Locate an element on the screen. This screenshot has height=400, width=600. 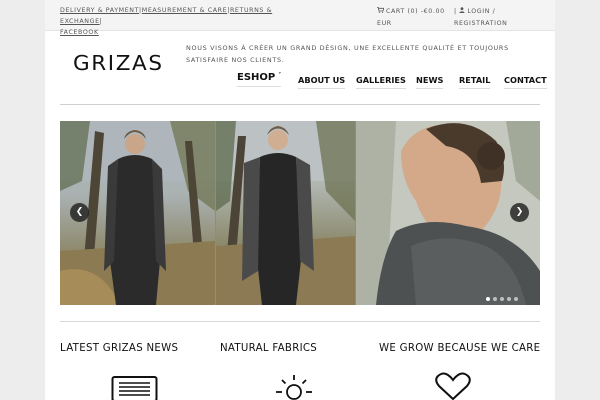
login-link: | LOGIN / REGISTRATION is located at coordinates (499, 17).